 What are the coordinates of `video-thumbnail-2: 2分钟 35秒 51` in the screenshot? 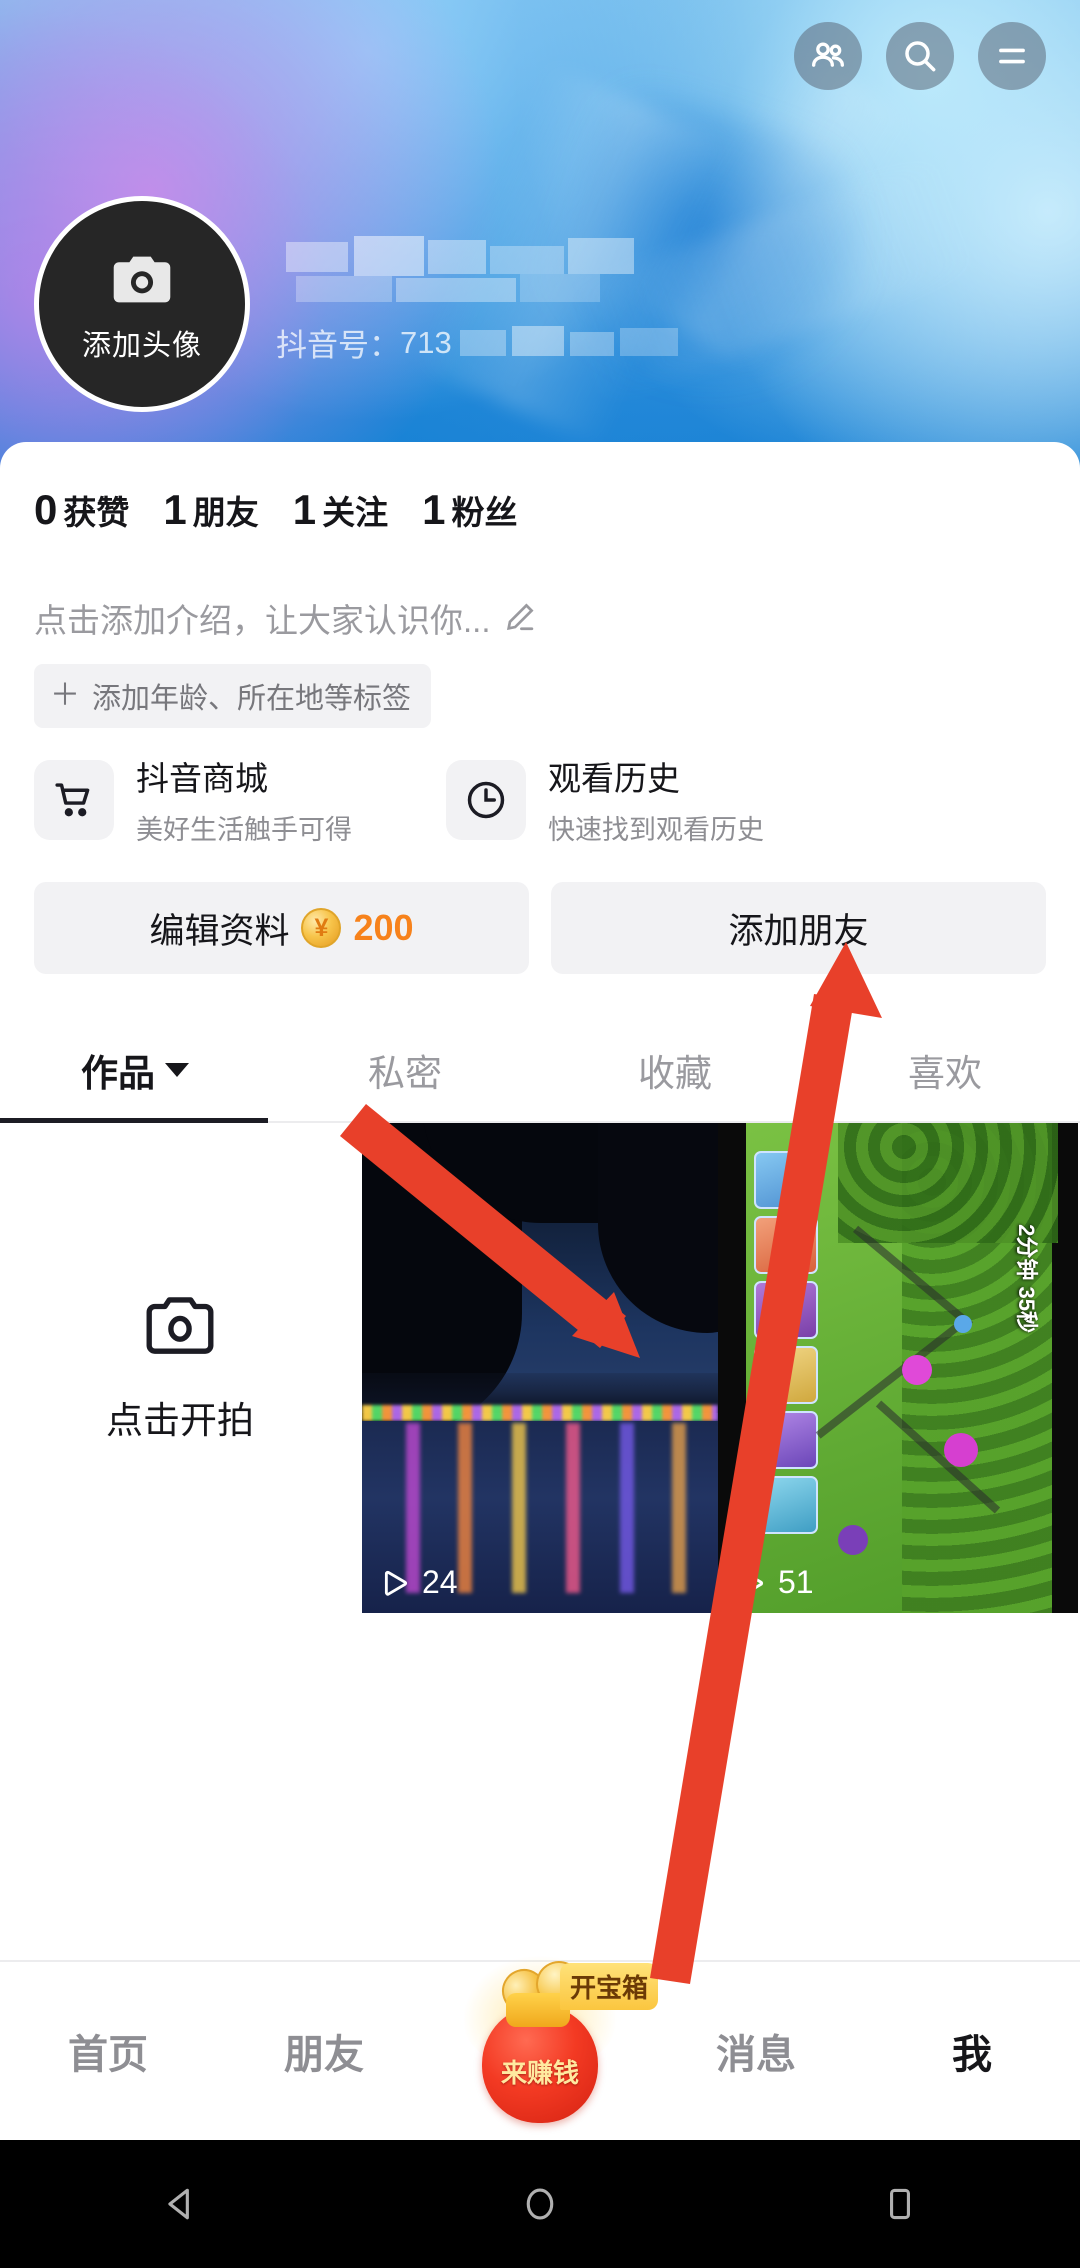 It's located at (898, 1368).